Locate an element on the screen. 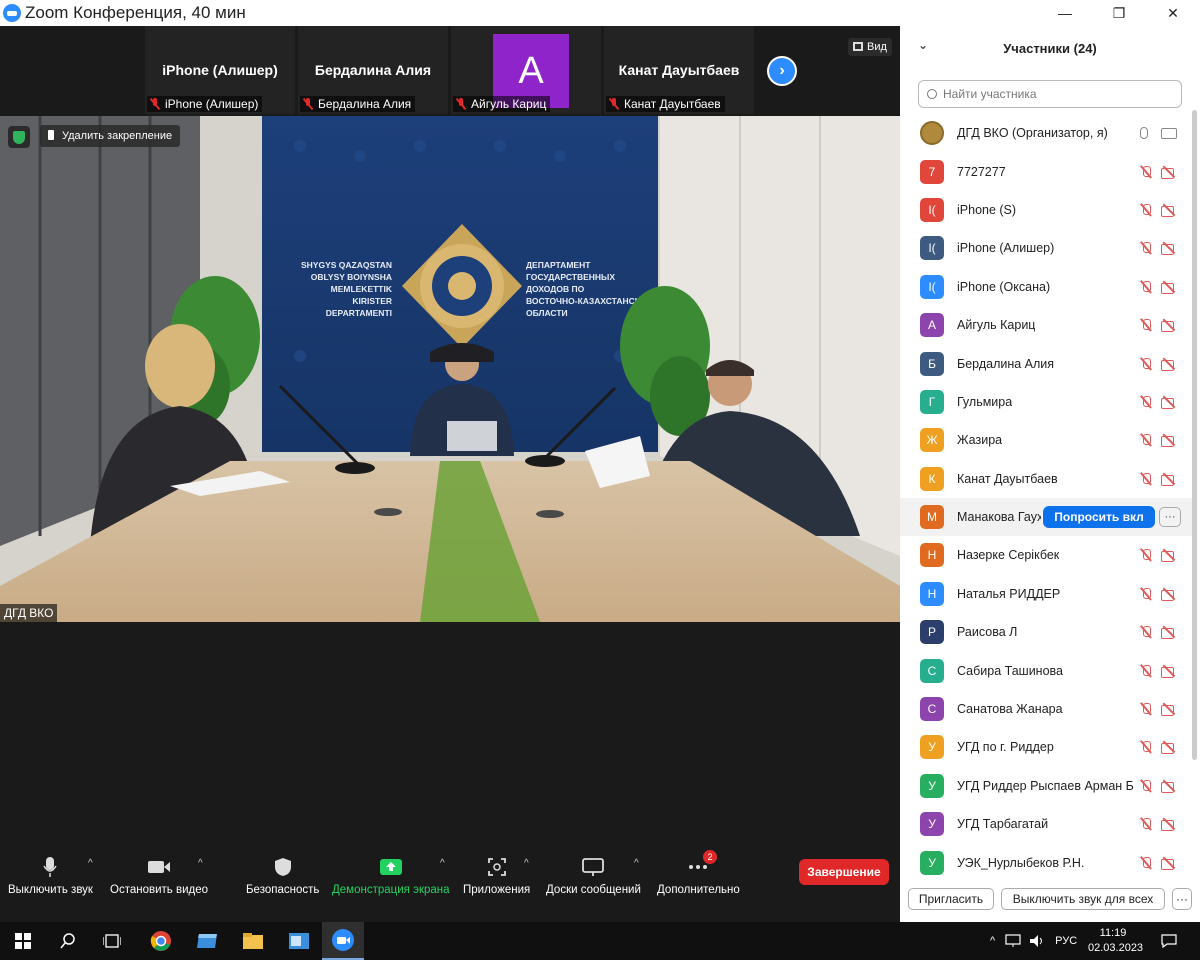  participant-row: А Айгуль Кариц is located at coordinates (1046, 325).